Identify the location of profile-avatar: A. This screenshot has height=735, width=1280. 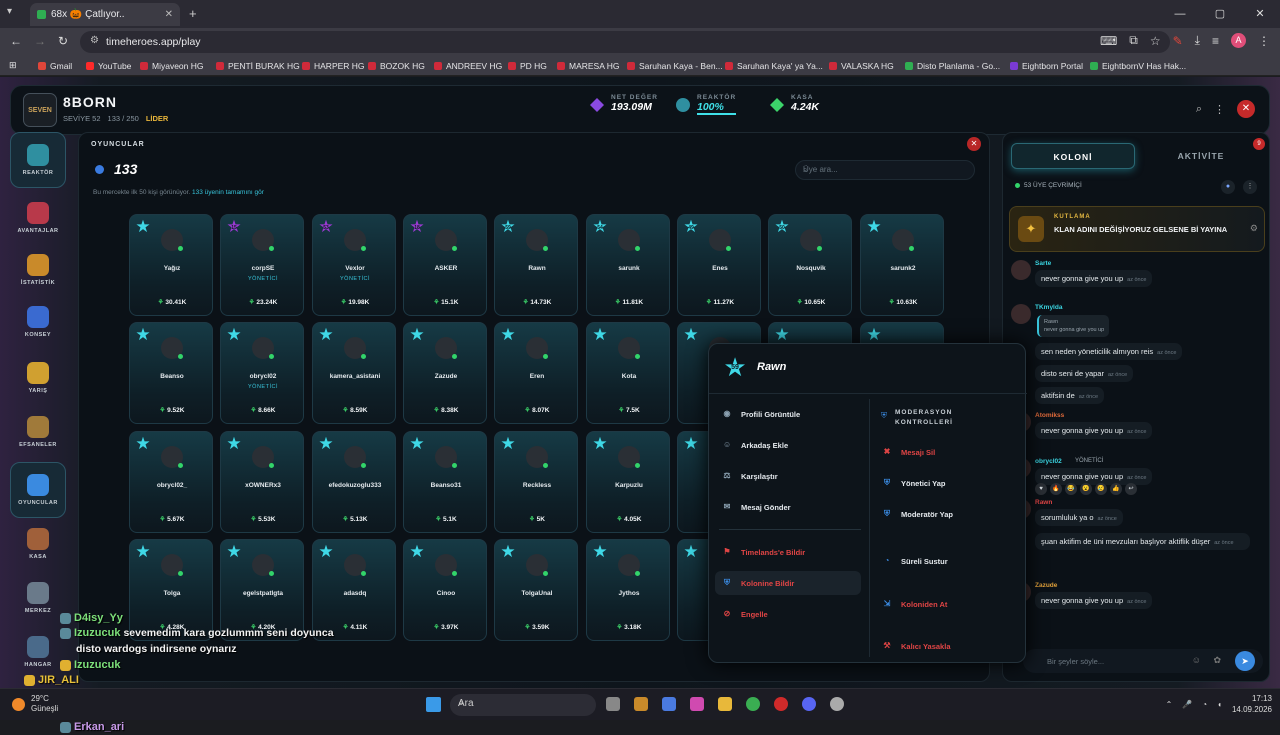
(1238, 40).